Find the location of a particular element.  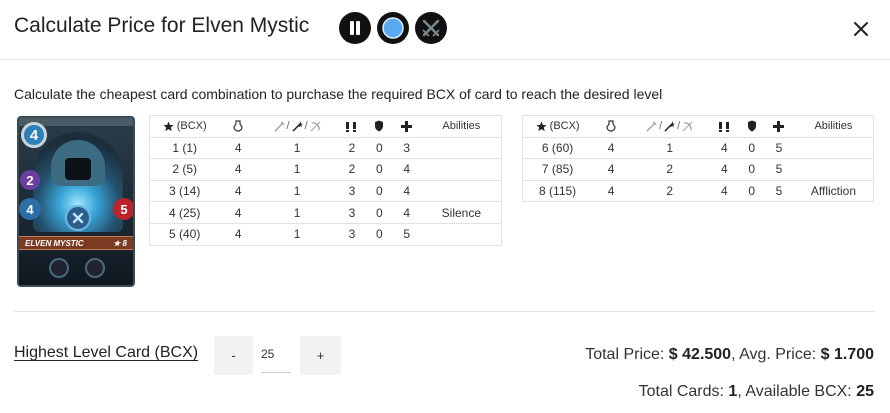

total-price-label: Total Price: is located at coordinates (627, 354).